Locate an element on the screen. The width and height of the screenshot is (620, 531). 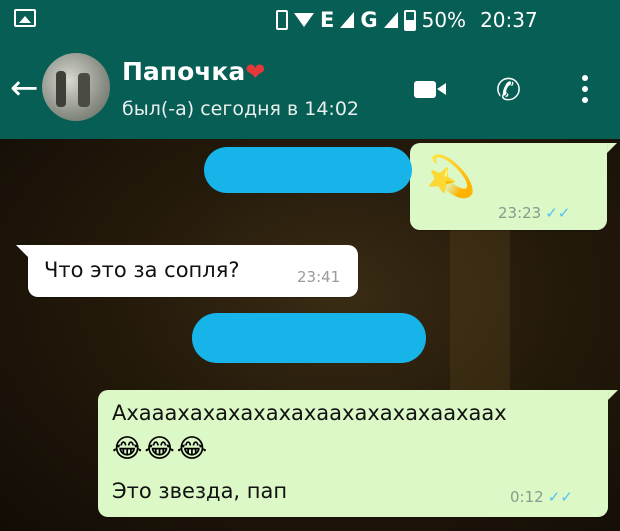
contact-name: Папочка❤ is located at coordinates (193, 71).